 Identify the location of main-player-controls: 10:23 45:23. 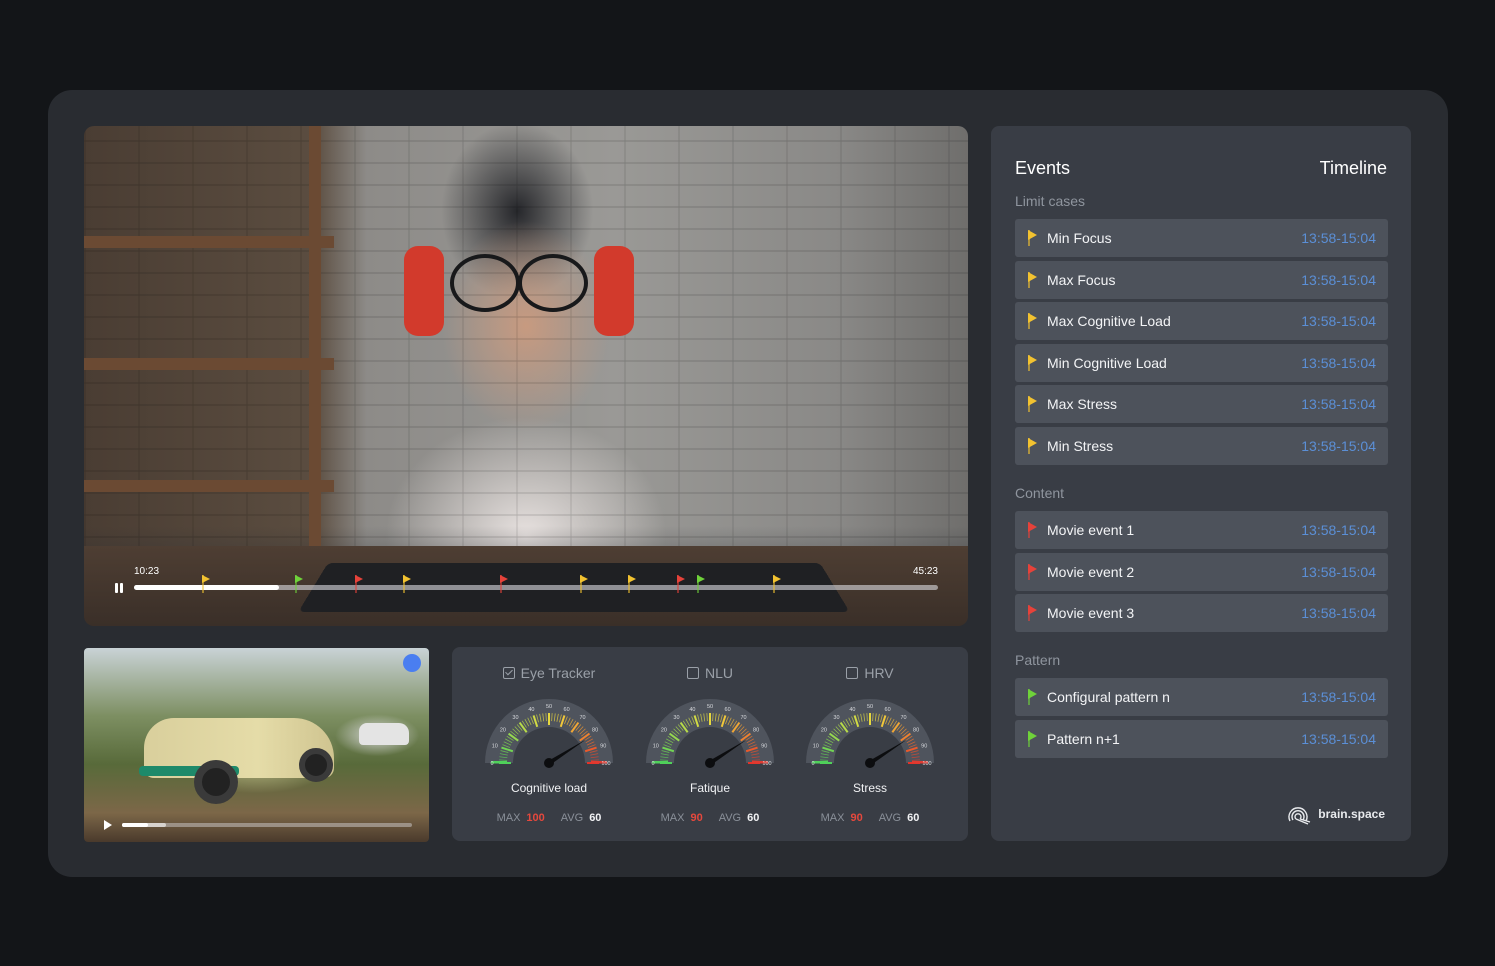
(526, 582).